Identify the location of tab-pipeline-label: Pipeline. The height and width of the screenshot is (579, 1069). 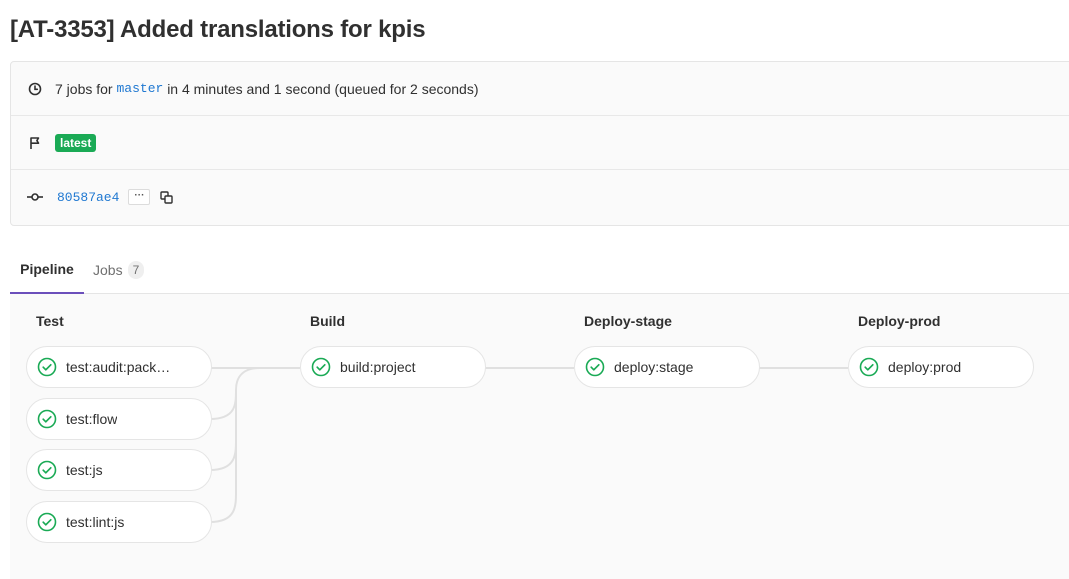
(47, 269).